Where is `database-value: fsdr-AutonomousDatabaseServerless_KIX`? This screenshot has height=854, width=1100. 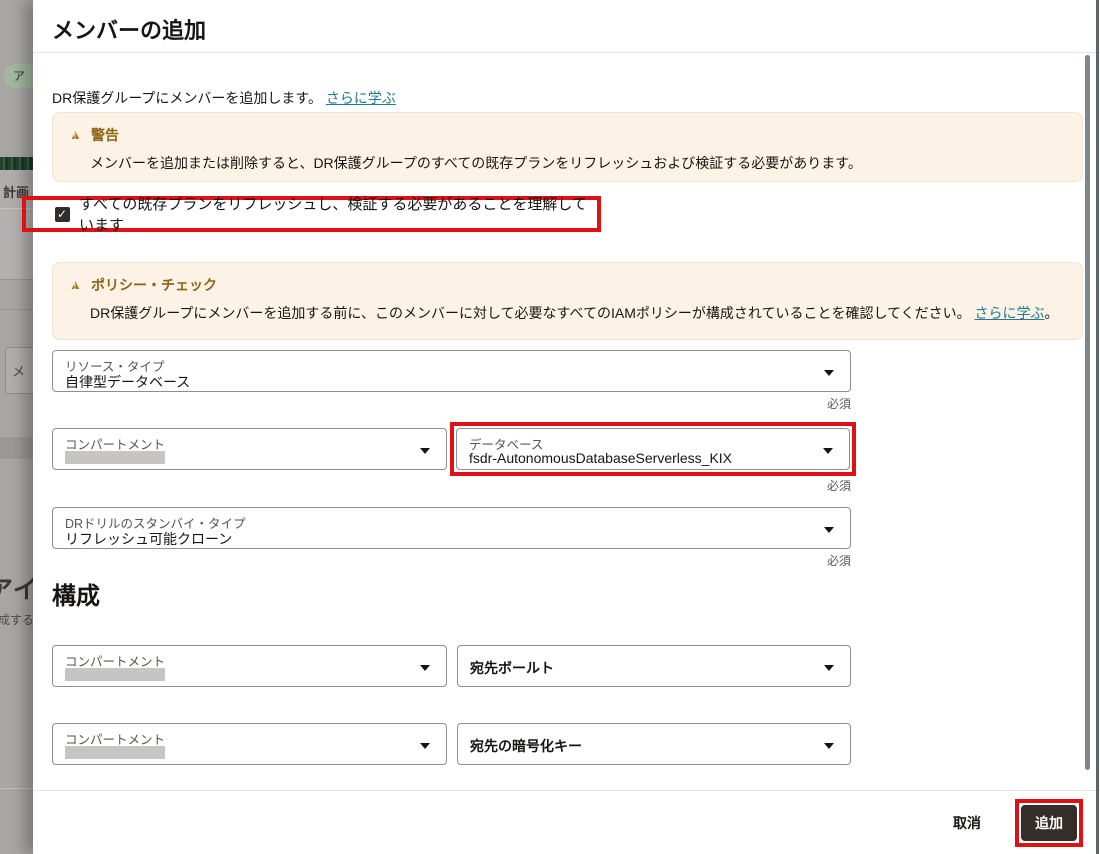
database-value: fsdr-AutonomousDatabaseServerless_KIX is located at coordinates (601, 458).